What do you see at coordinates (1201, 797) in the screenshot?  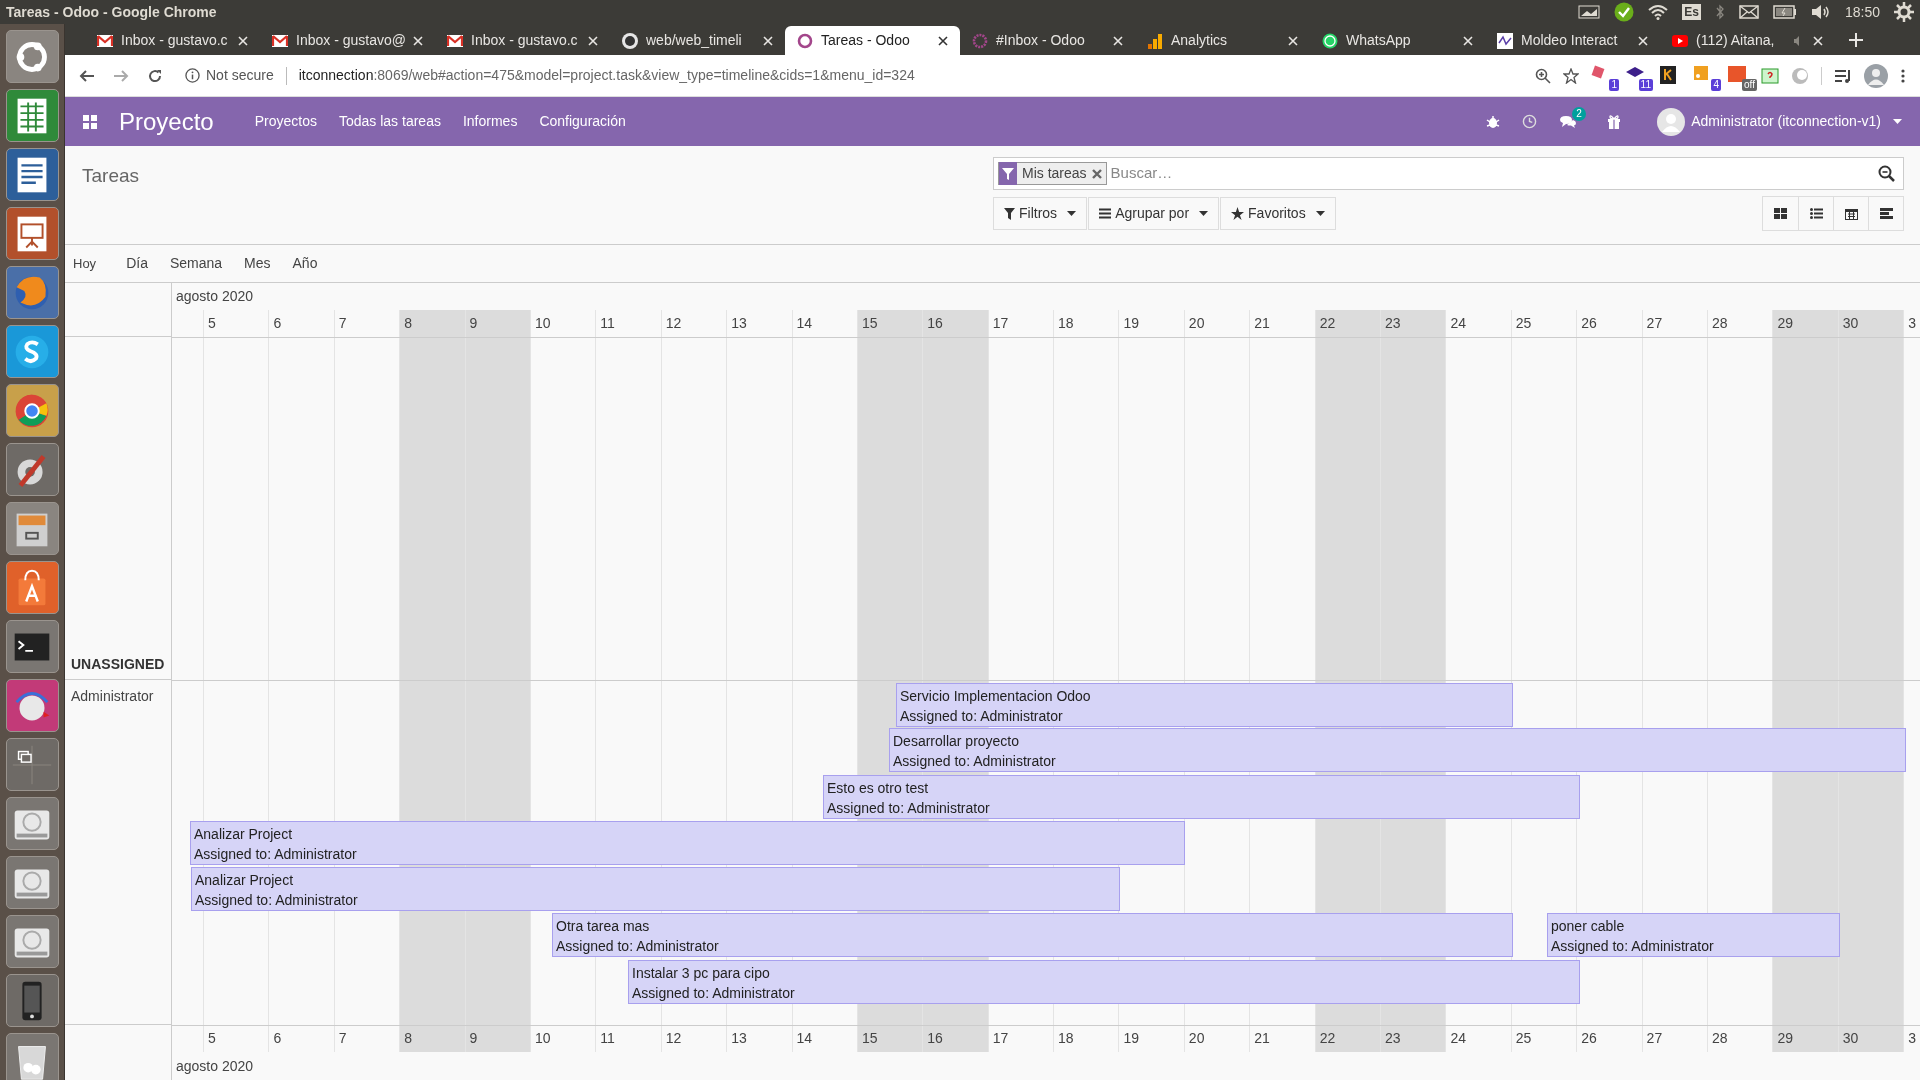 I see `task-bar: Esto es otro test Assigned to: Administrator` at bounding box center [1201, 797].